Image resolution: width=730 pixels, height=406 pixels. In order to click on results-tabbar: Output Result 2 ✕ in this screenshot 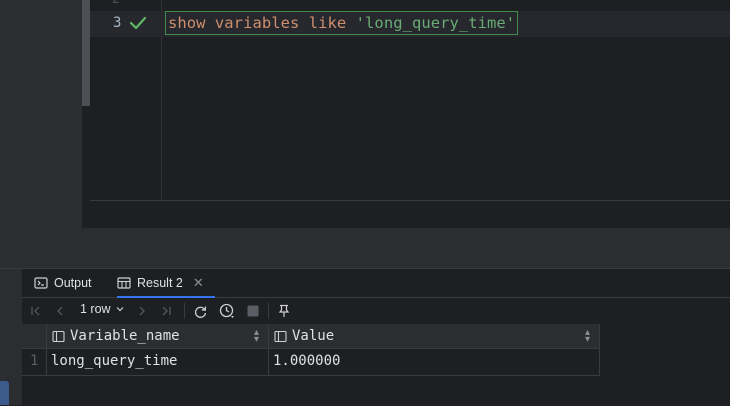, I will do `click(376, 283)`.